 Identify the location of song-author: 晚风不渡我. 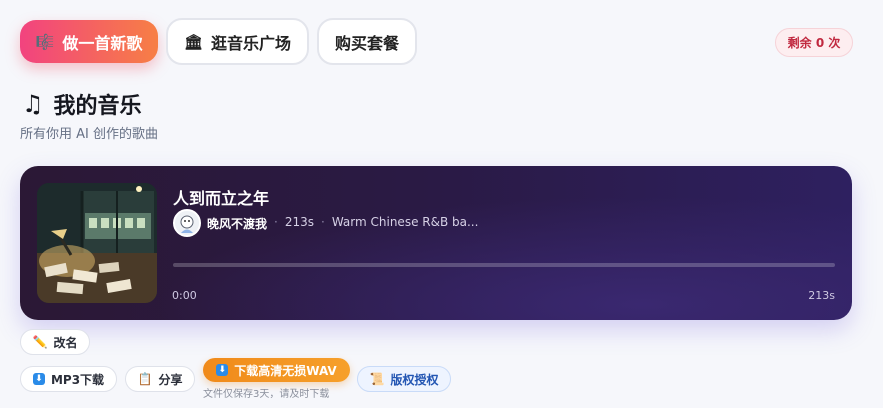
(237, 223).